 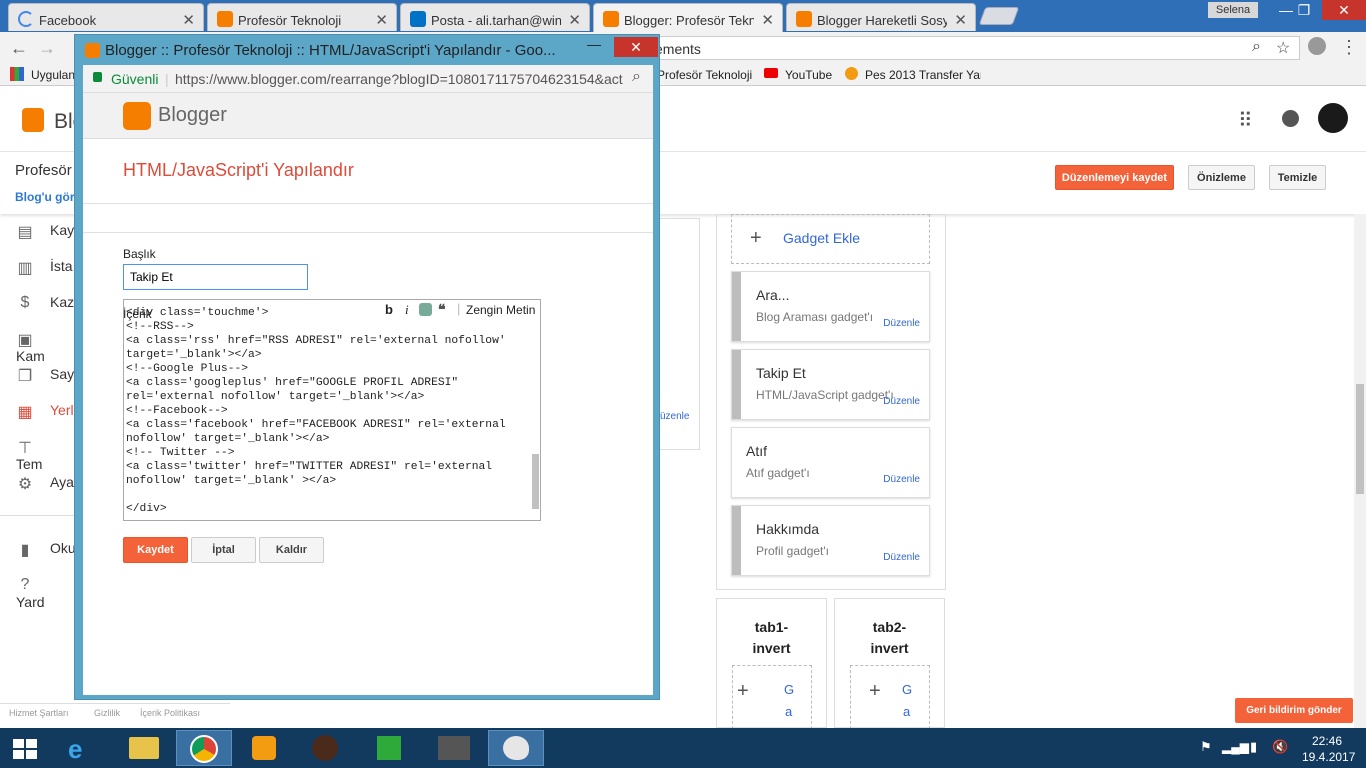 What do you see at coordinates (46, 347) in the screenshot?
I see `sidebar-item-campaigns: ▣Kam` at bounding box center [46, 347].